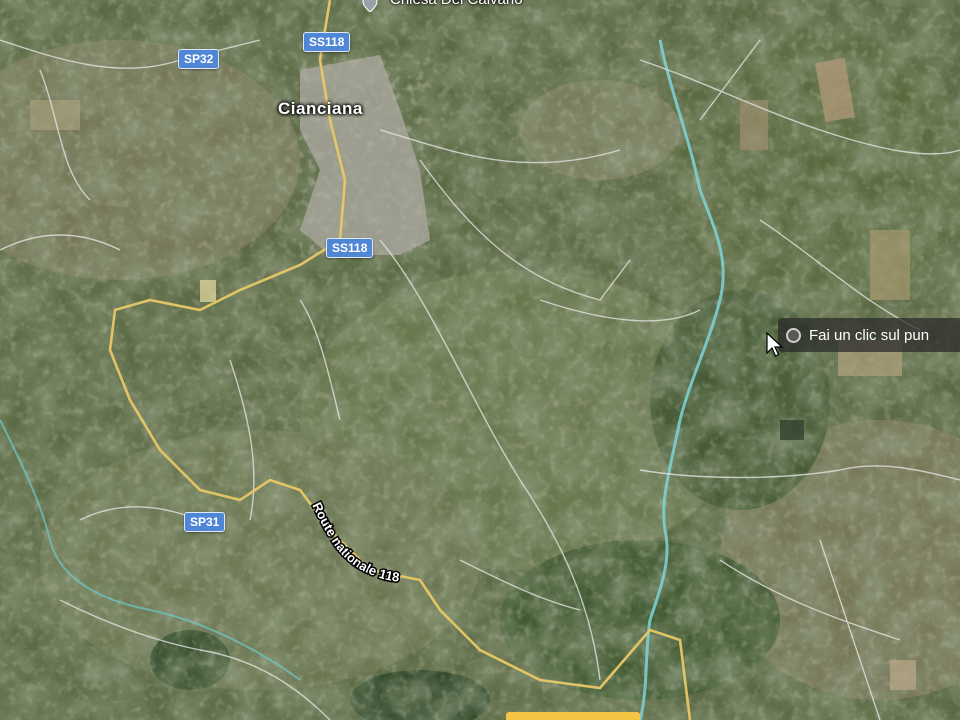 Image resolution: width=960 pixels, height=720 pixels. I want to click on radio-dot-icon, so click(793, 335).